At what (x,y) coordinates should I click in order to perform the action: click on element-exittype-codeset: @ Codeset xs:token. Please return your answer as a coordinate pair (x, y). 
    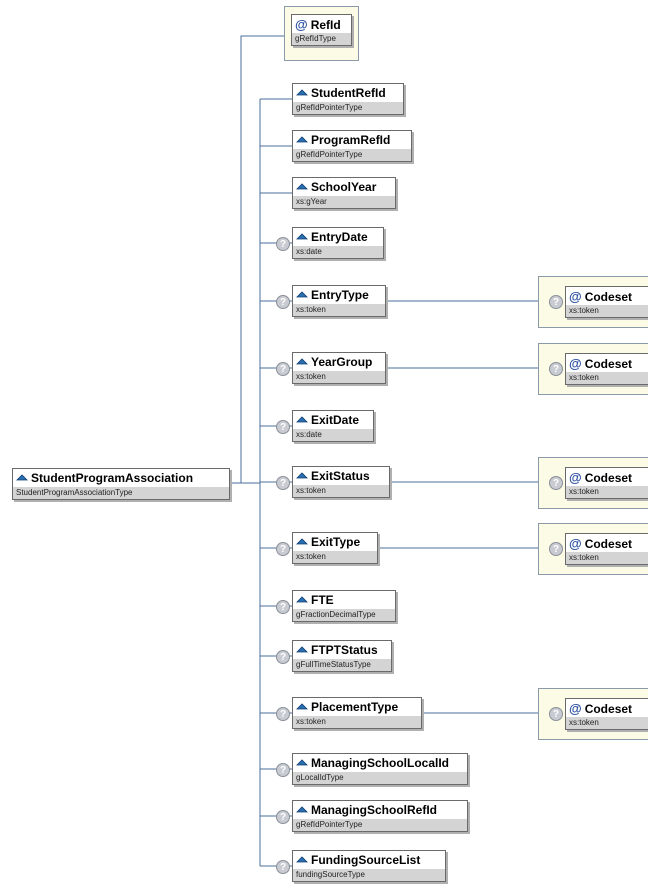
    Looking at the image, I should click on (606, 549).